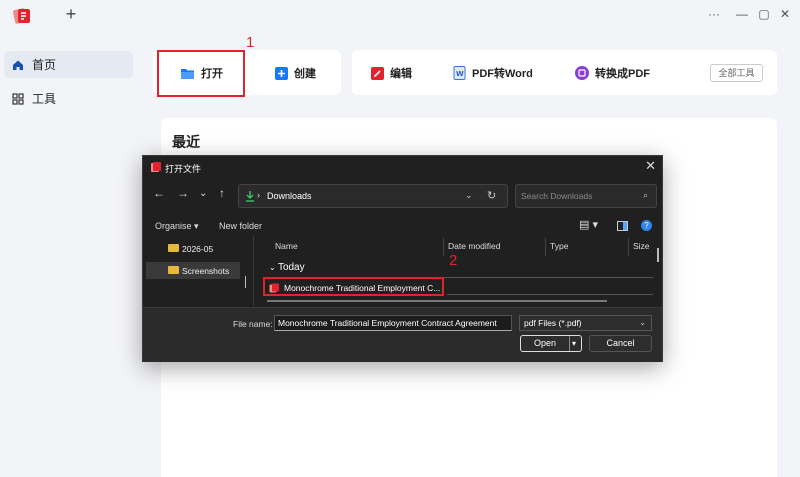 This screenshot has height=477, width=800. I want to click on grid-icon, so click(18, 98).